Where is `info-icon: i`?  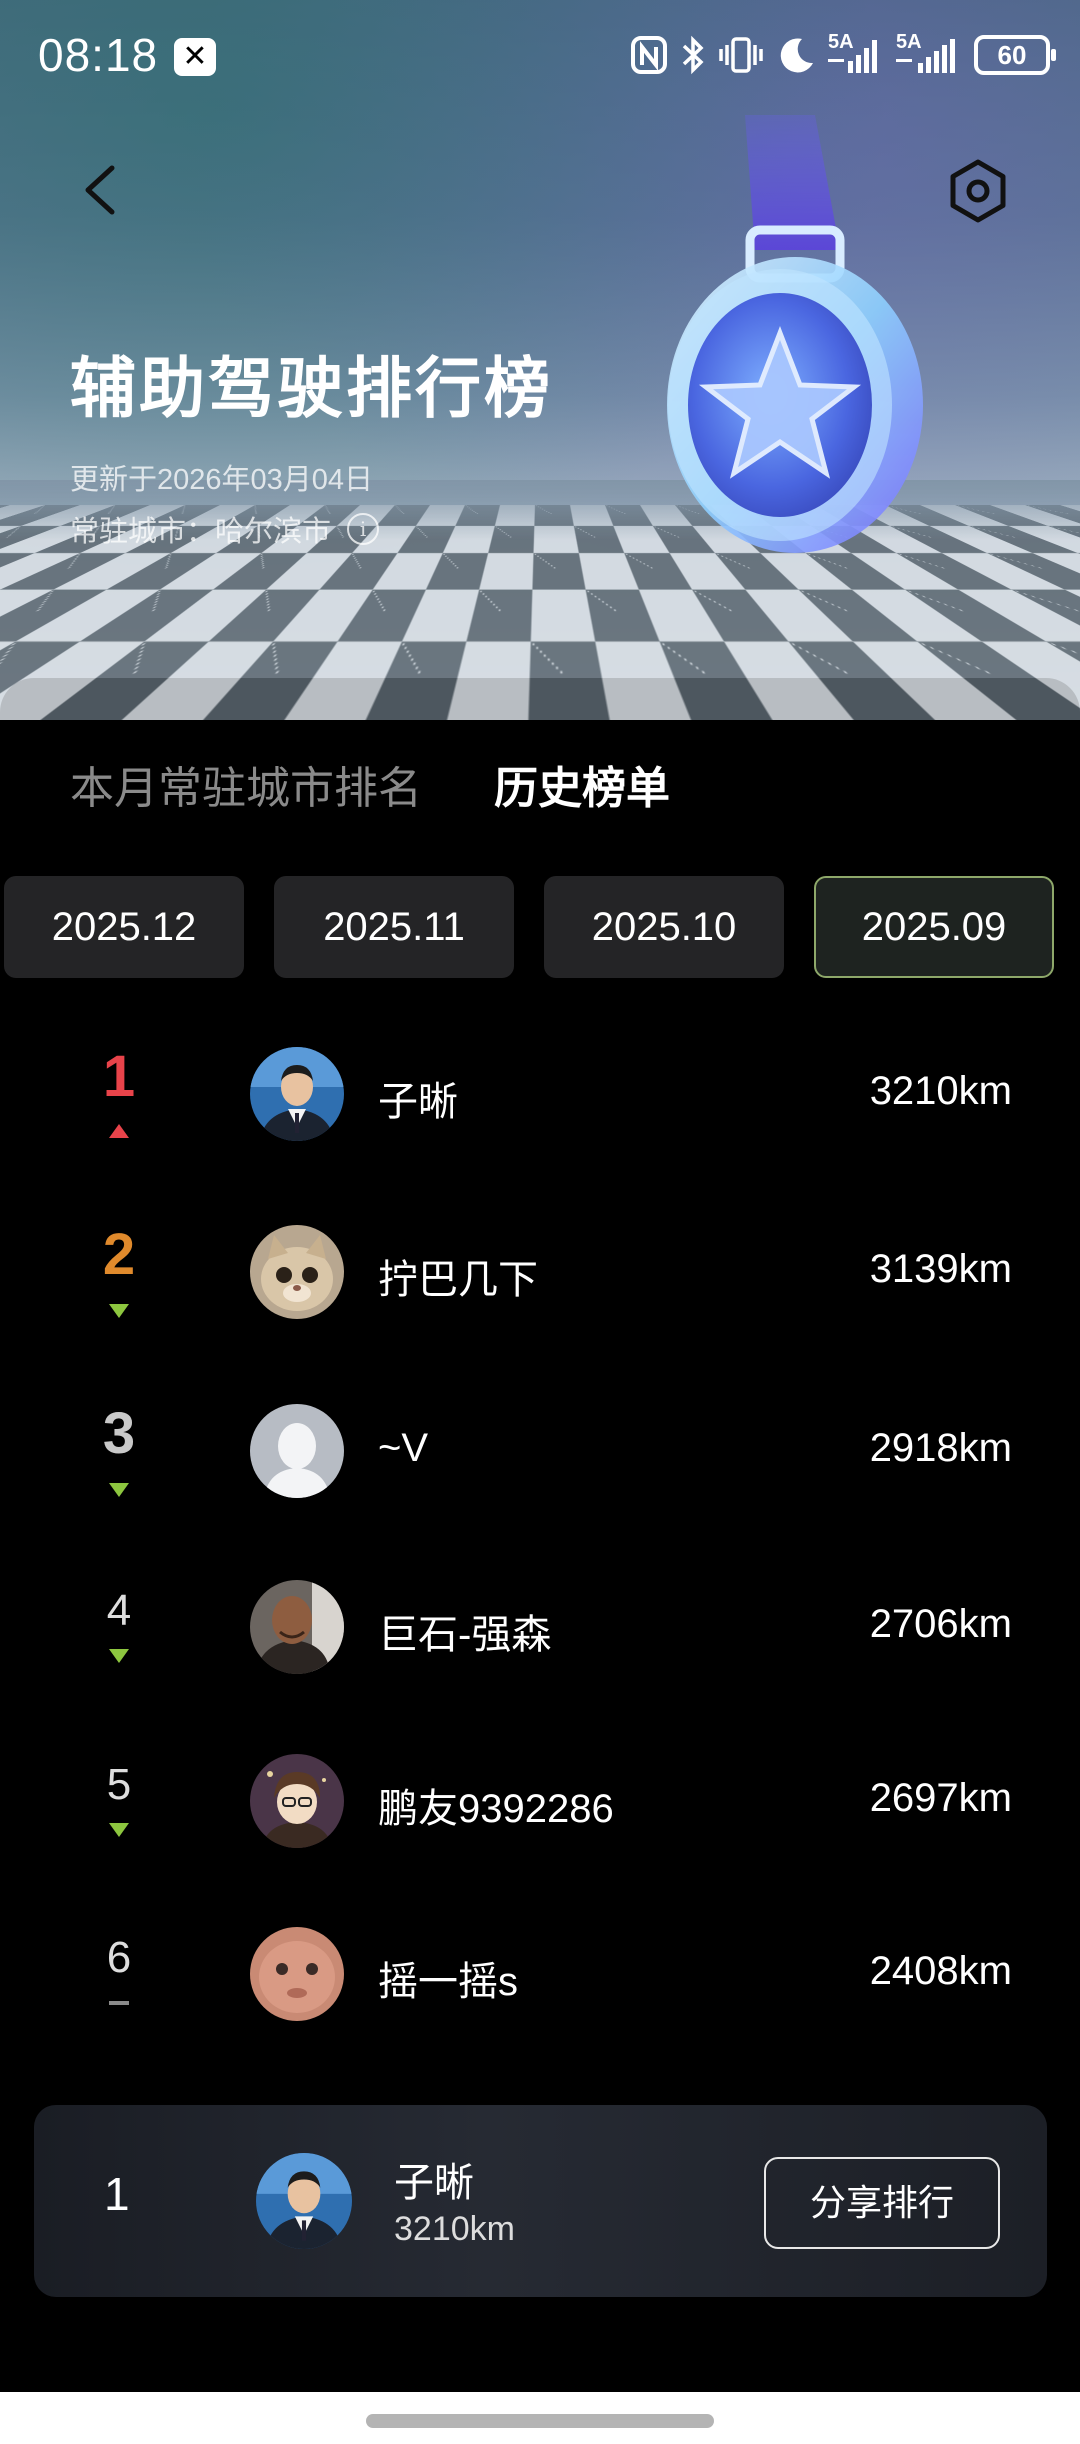
info-icon: i is located at coordinates (363, 529).